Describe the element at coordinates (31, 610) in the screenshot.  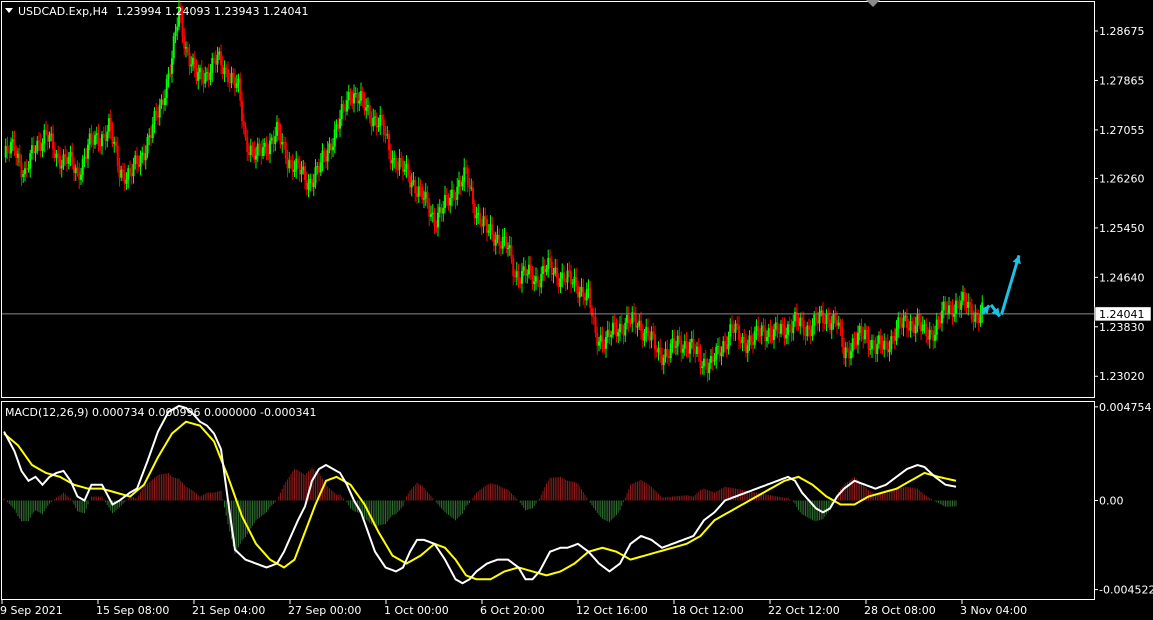
I see `time-tick-label: 9 Sep 2021` at that location.